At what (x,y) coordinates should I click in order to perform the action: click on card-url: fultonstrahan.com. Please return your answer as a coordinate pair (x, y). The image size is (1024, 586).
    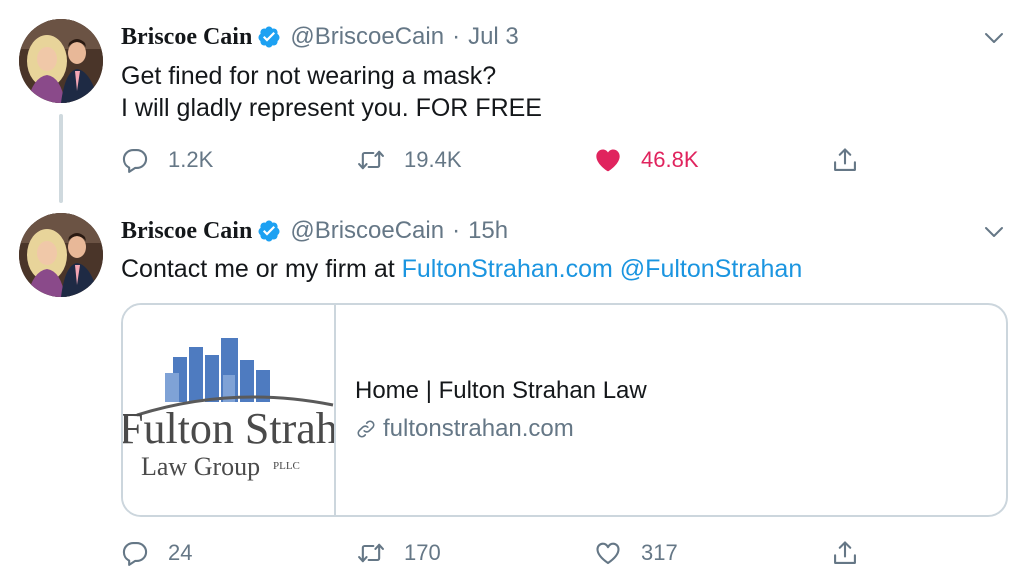
    Looking at the image, I should click on (464, 429).